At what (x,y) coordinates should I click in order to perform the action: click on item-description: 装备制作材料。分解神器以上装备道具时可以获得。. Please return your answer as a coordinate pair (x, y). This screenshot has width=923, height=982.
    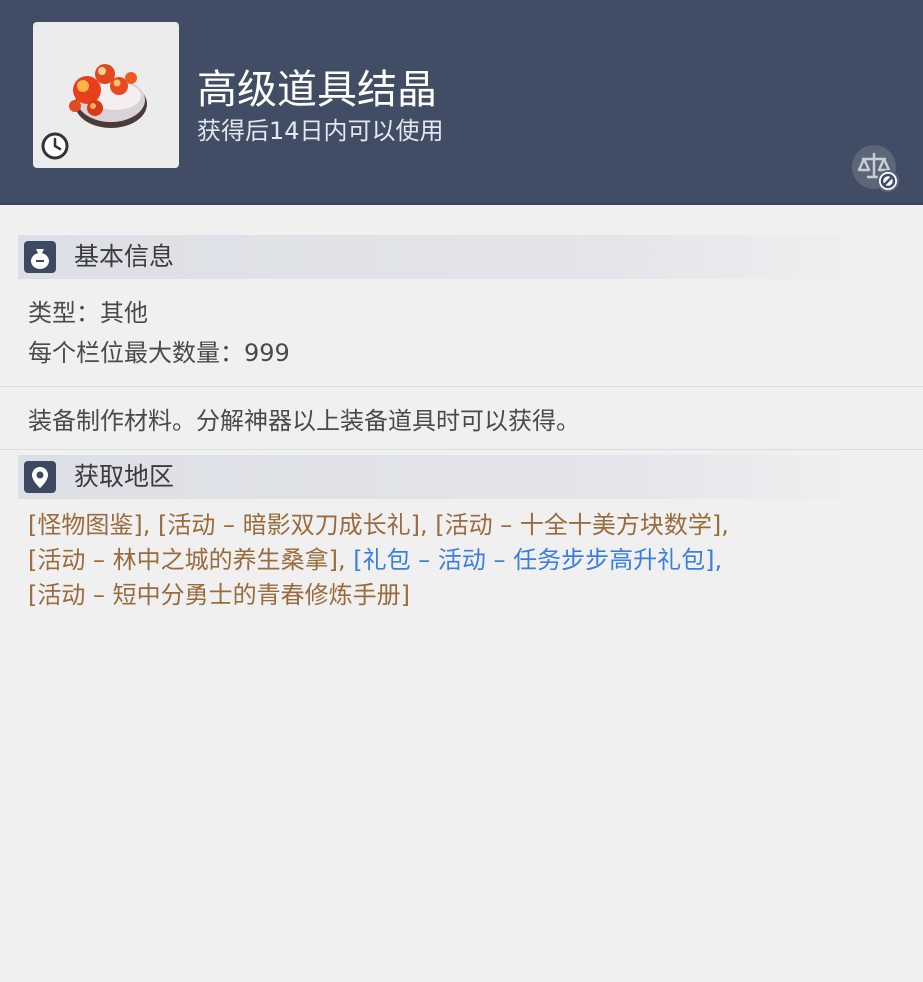
    Looking at the image, I should click on (304, 421).